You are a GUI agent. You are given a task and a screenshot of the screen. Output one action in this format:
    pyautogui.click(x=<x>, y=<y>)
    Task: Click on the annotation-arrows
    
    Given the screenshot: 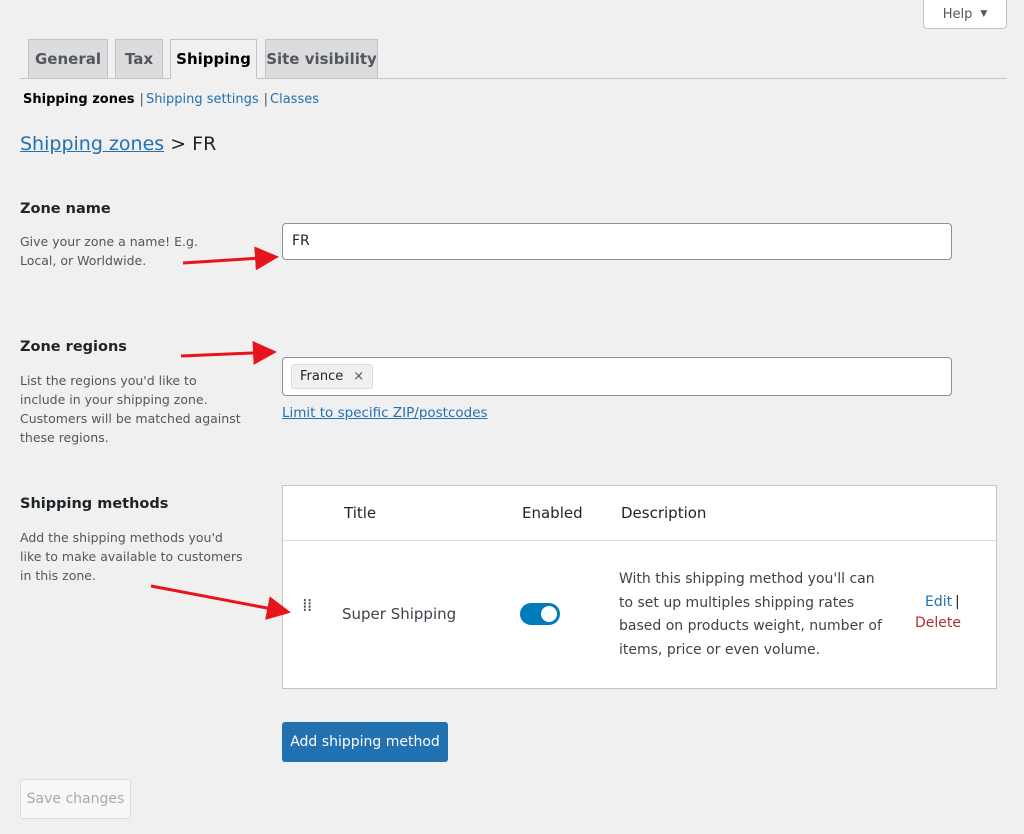 What is the action you would take?
    pyautogui.click(x=220, y=433)
    